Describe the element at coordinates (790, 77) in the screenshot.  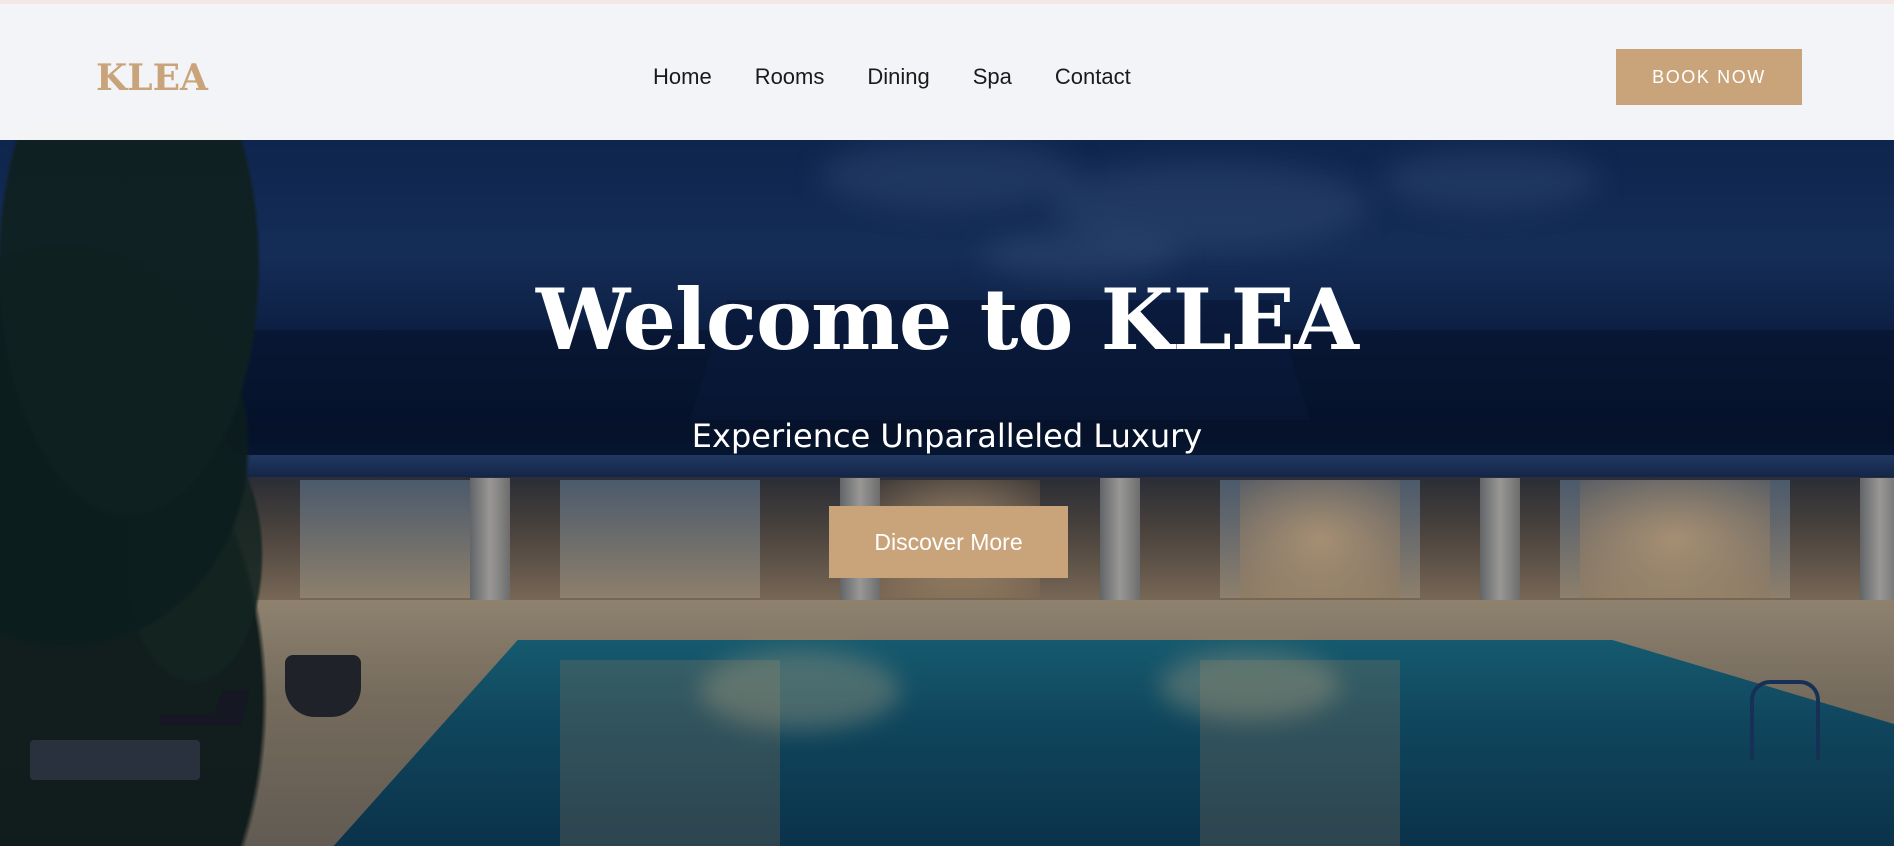
I see `nav-link-rooms: Rooms` at that location.